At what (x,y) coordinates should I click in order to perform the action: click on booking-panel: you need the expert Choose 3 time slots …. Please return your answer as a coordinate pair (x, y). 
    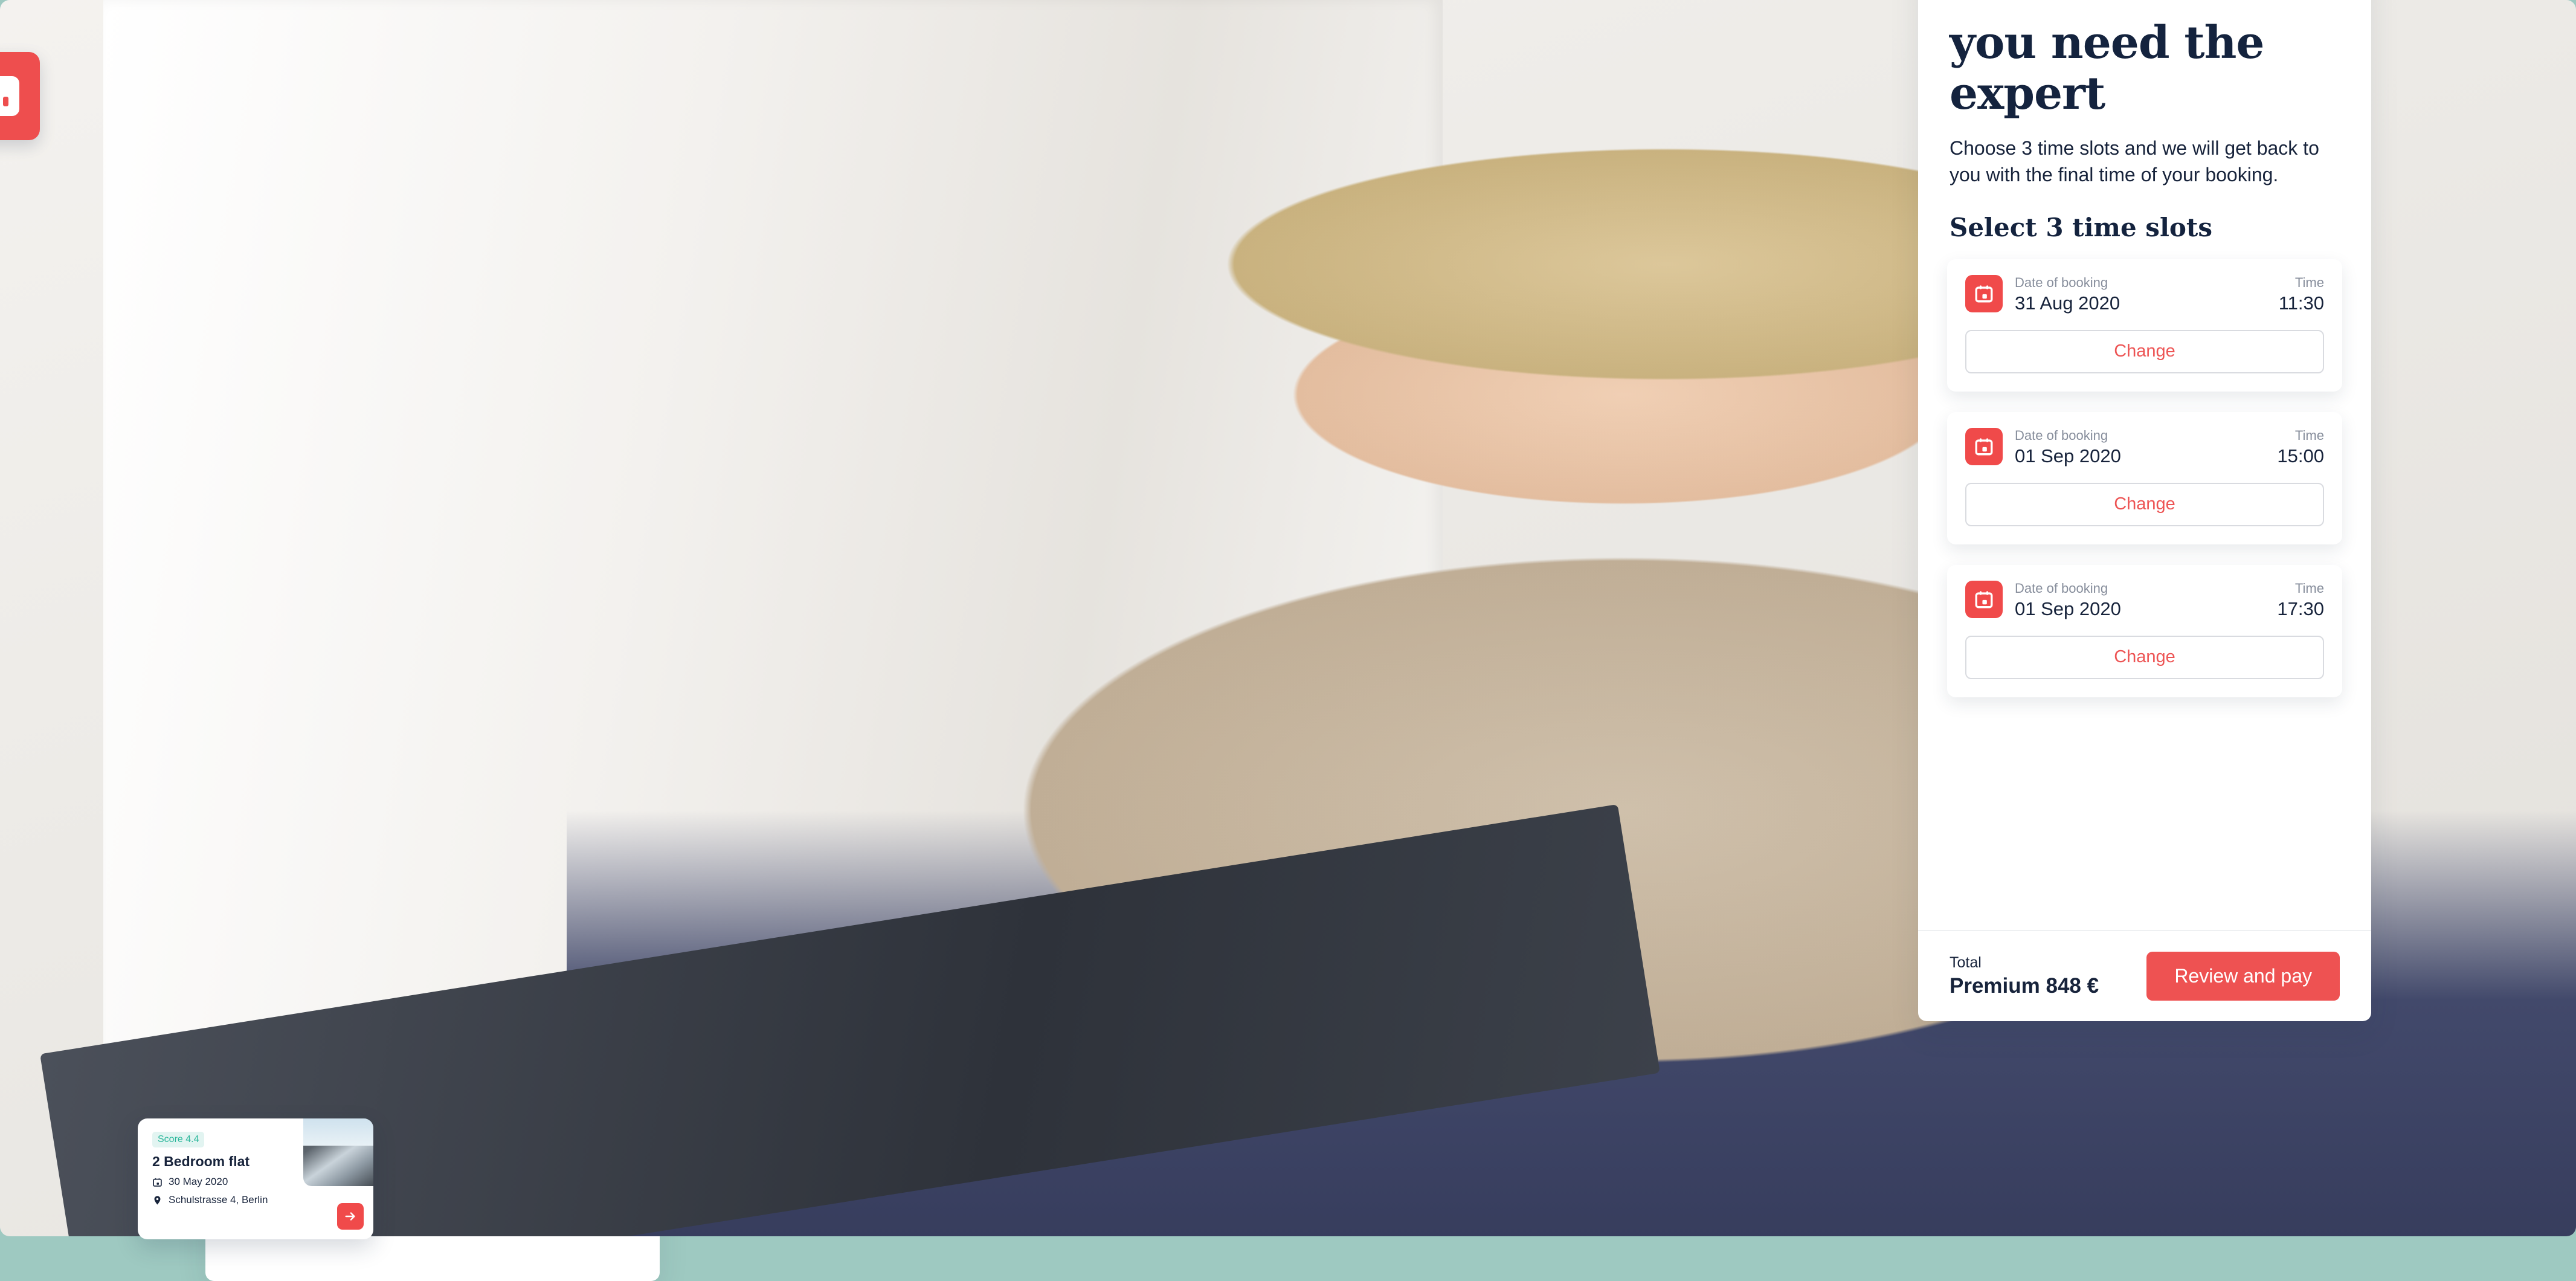
    Looking at the image, I should click on (2144, 510).